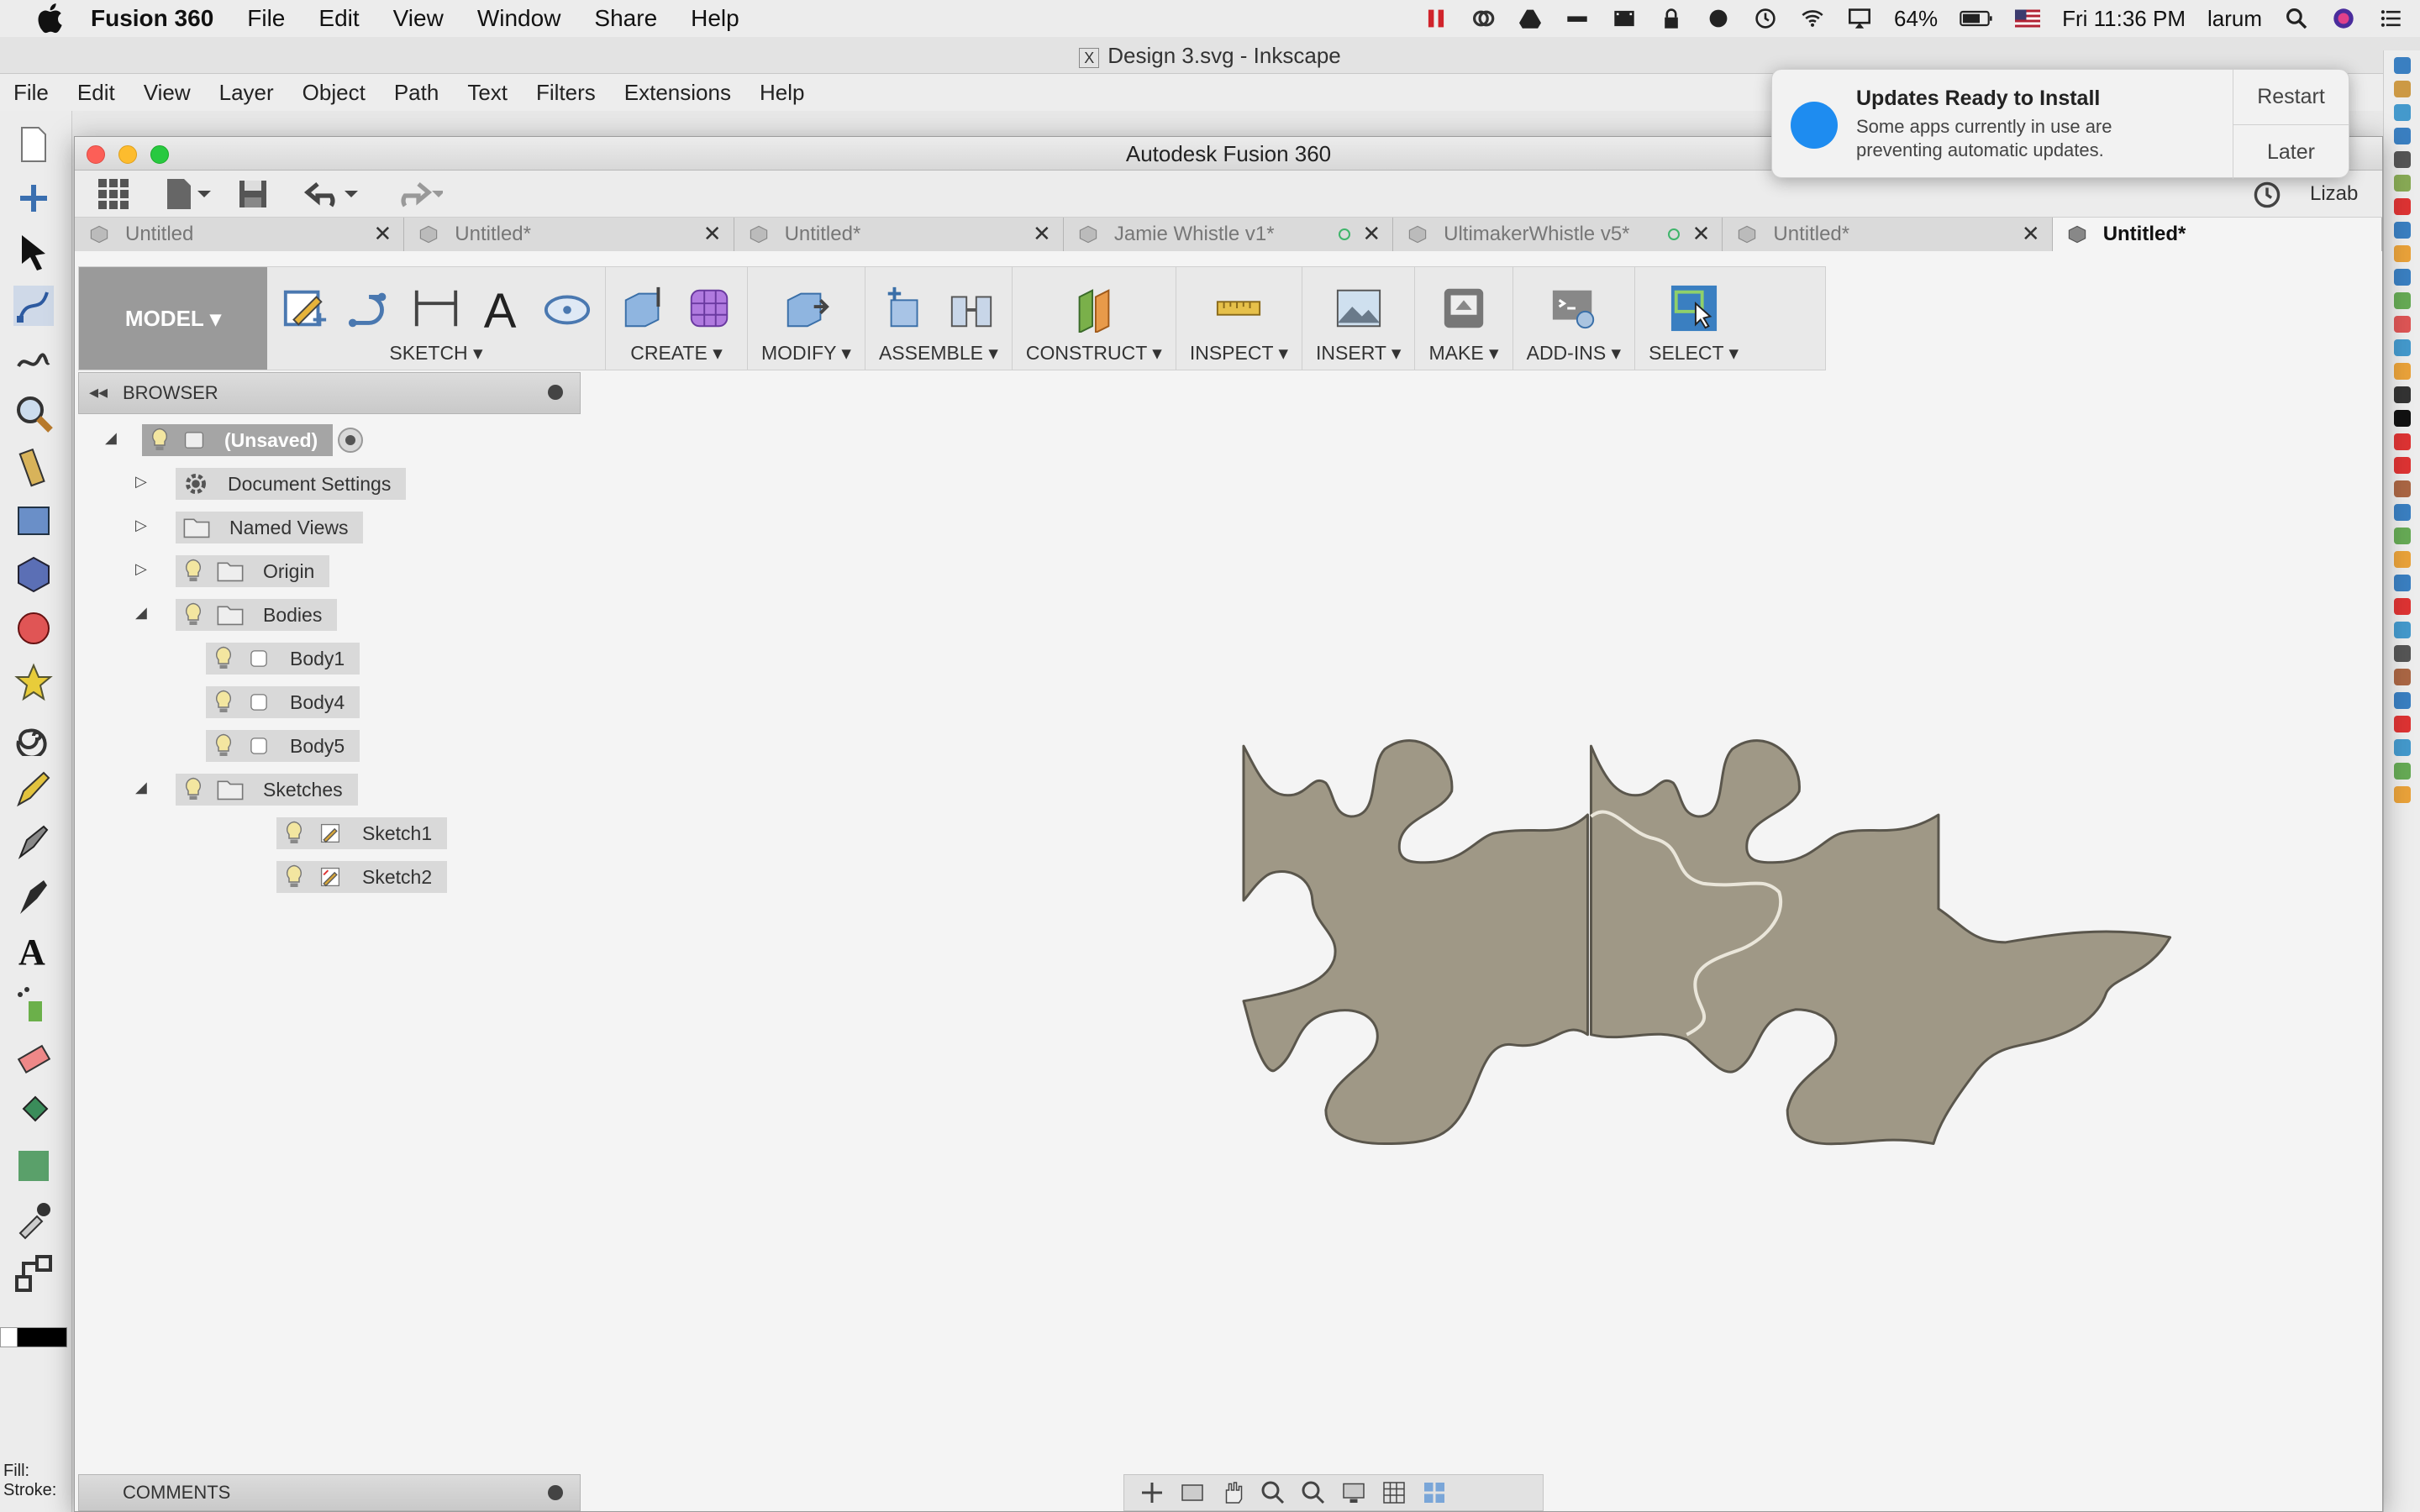 This screenshot has height=1512, width=2420. I want to click on make-menu-label: MAKE, so click(1455, 353).